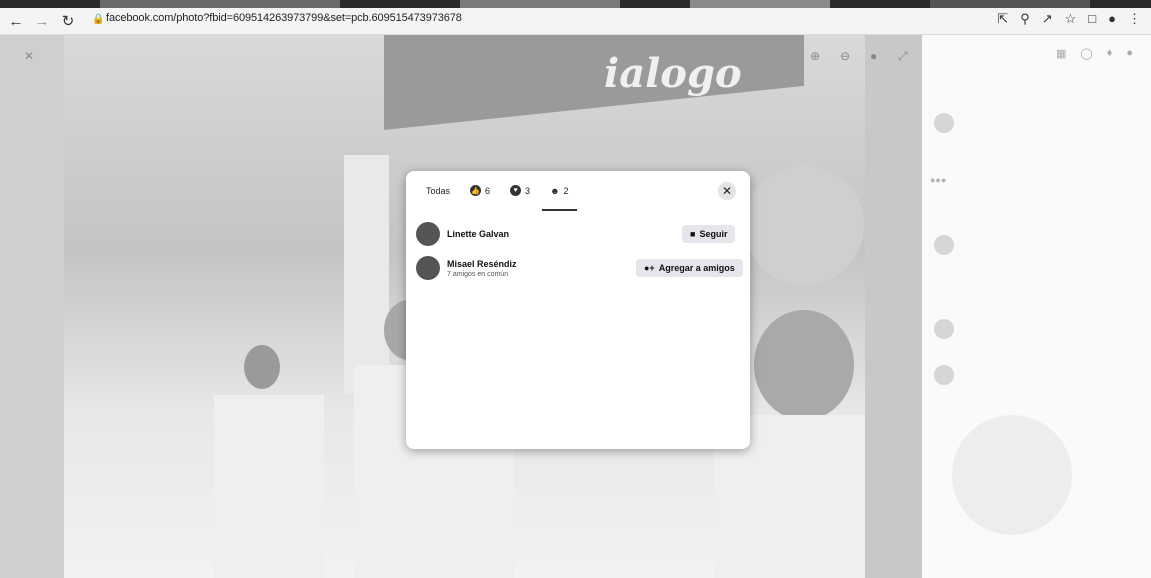  What do you see at coordinates (16, 21) in the screenshot?
I see `back-icon: ←` at bounding box center [16, 21].